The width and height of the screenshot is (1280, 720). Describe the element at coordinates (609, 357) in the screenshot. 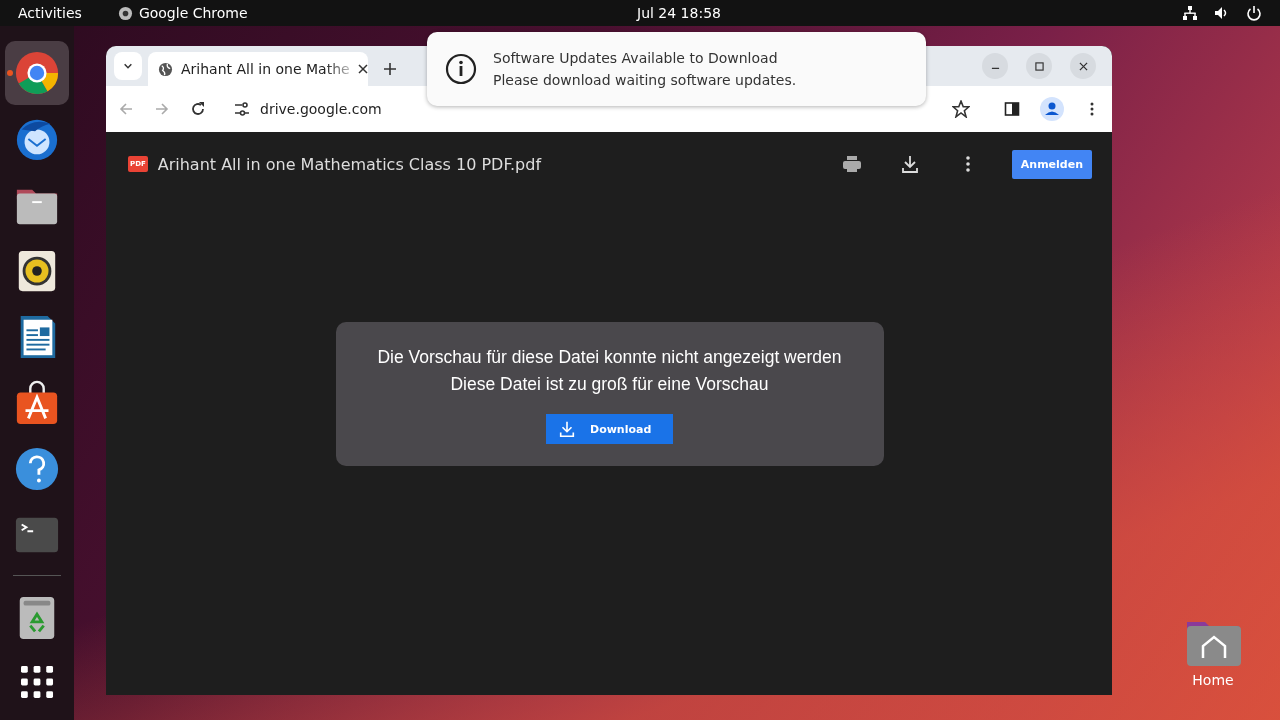

I see `error-message: Die Vorschau für diese Datei konnte nicht angezeigt werden` at that location.